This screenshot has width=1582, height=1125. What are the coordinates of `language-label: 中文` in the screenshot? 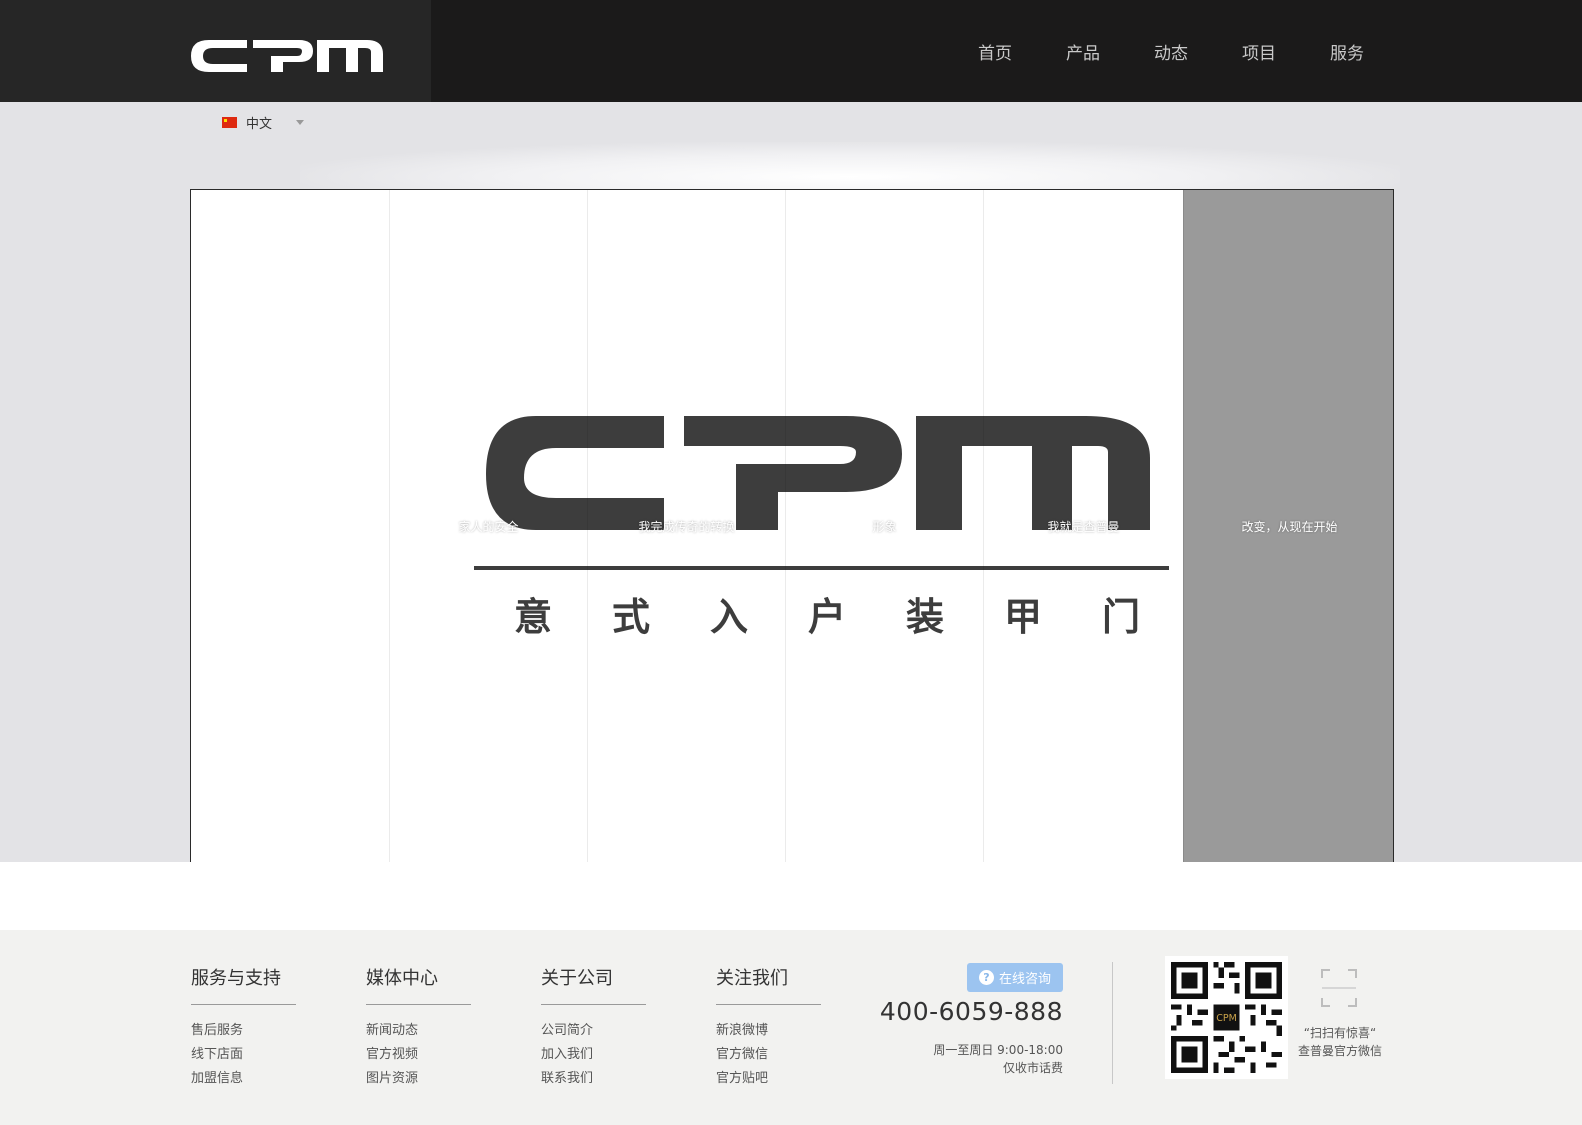 It's located at (259, 124).